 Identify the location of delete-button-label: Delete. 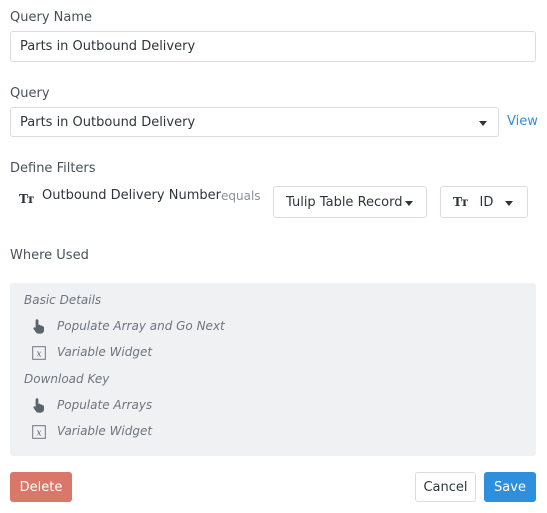
(41, 487).